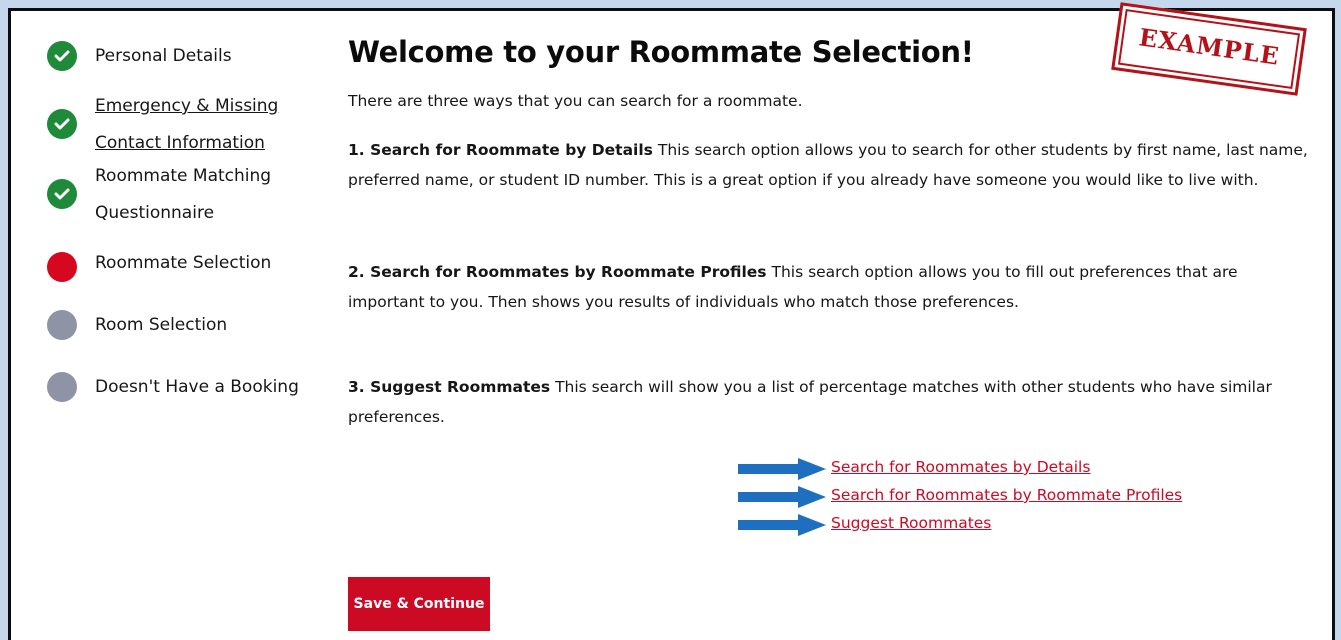 The width and height of the screenshot is (1341, 640). Describe the element at coordinates (661, 52) in the screenshot. I see `page-title: Welcome to your Roommate Selection!` at that location.